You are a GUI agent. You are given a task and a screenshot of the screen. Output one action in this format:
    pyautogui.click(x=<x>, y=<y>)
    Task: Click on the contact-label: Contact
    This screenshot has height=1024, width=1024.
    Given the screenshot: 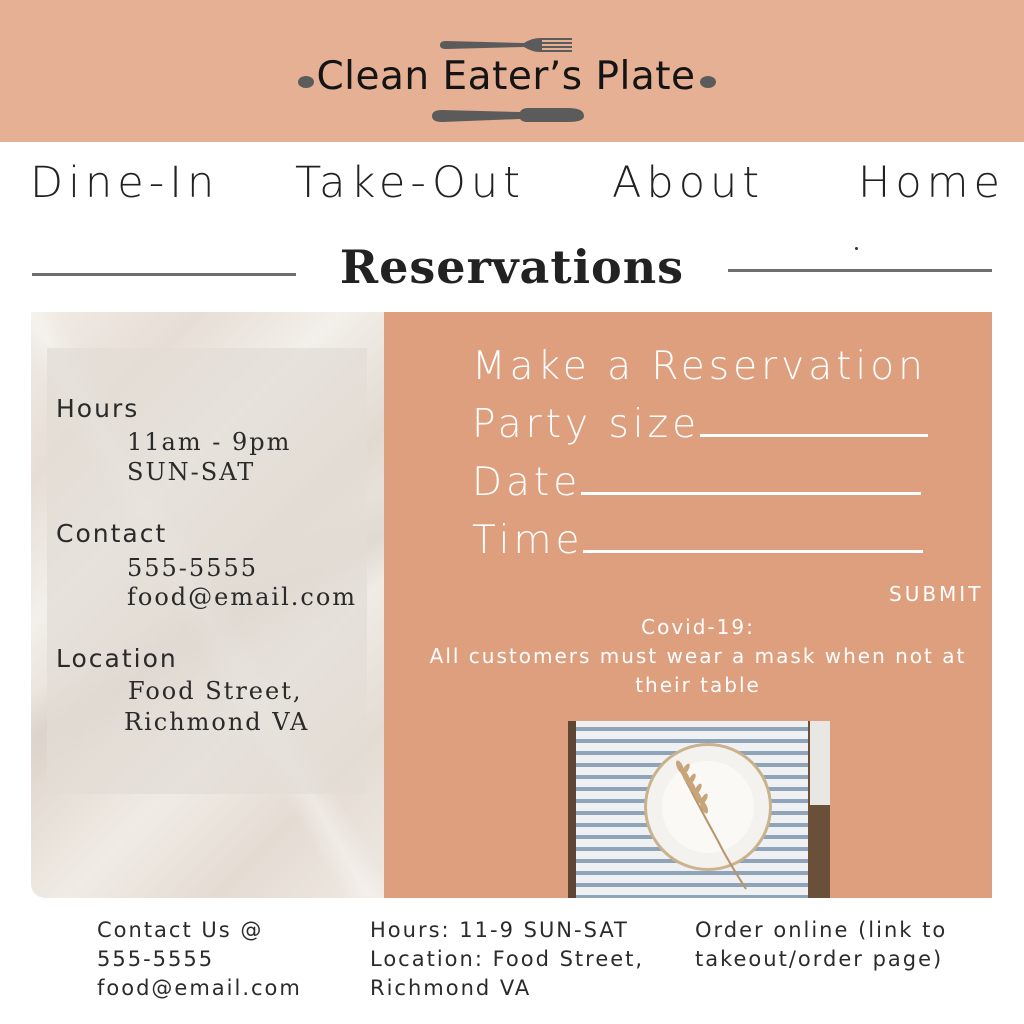 What is the action you would take?
    pyautogui.click(x=112, y=533)
    